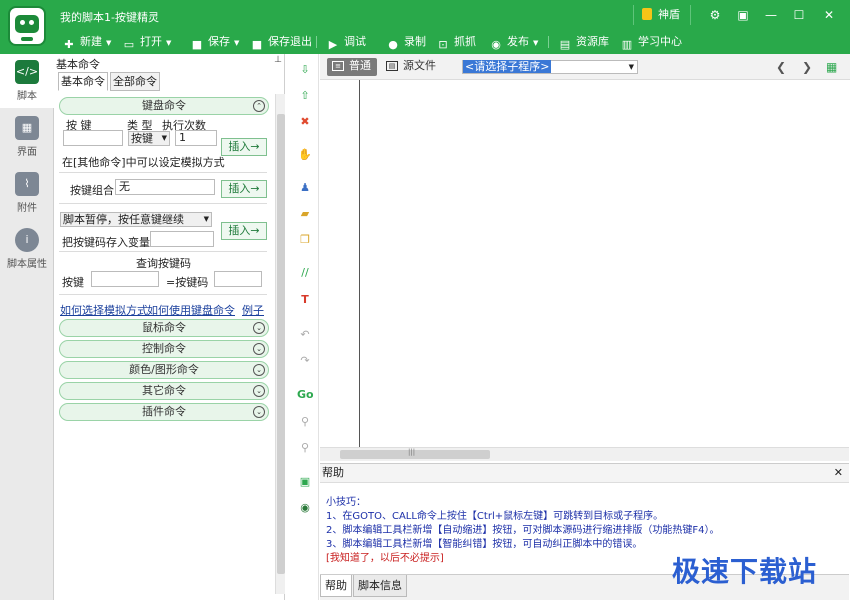  What do you see at coordinates (781, 67) in the screenshot?
I see `back-arrow-icon: ❮` at bounding box center [781, 67].